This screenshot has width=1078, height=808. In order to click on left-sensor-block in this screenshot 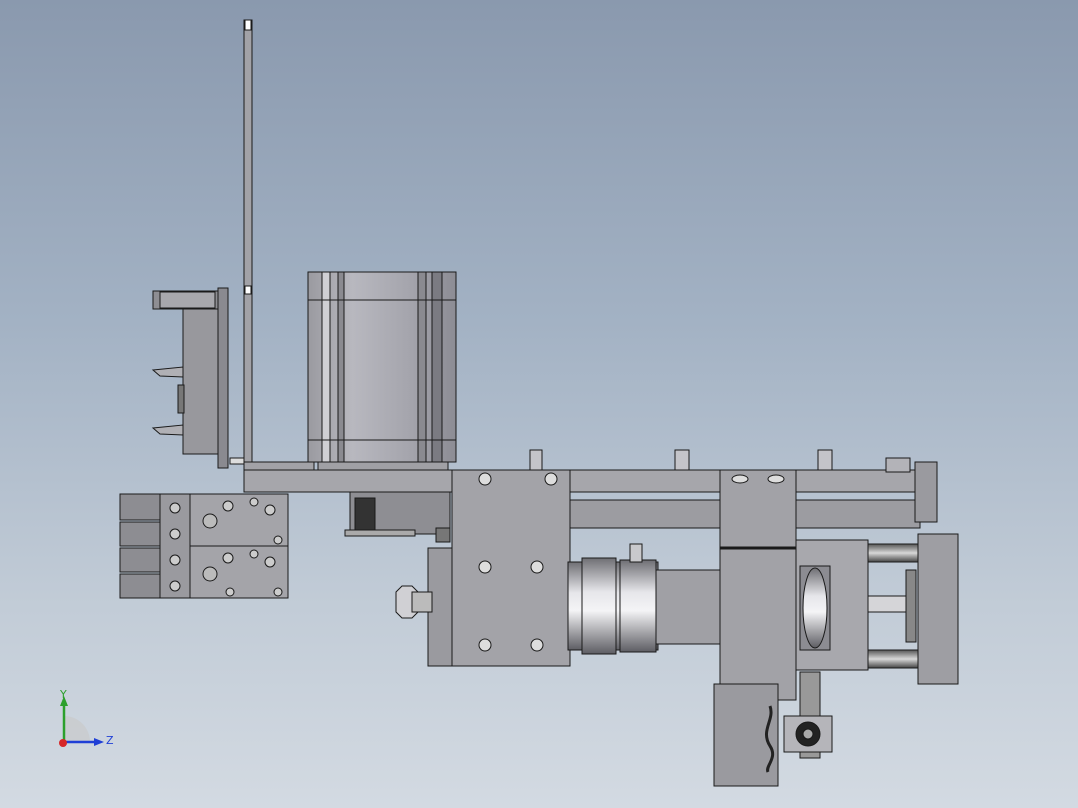, I will do `click(198, 378)`.